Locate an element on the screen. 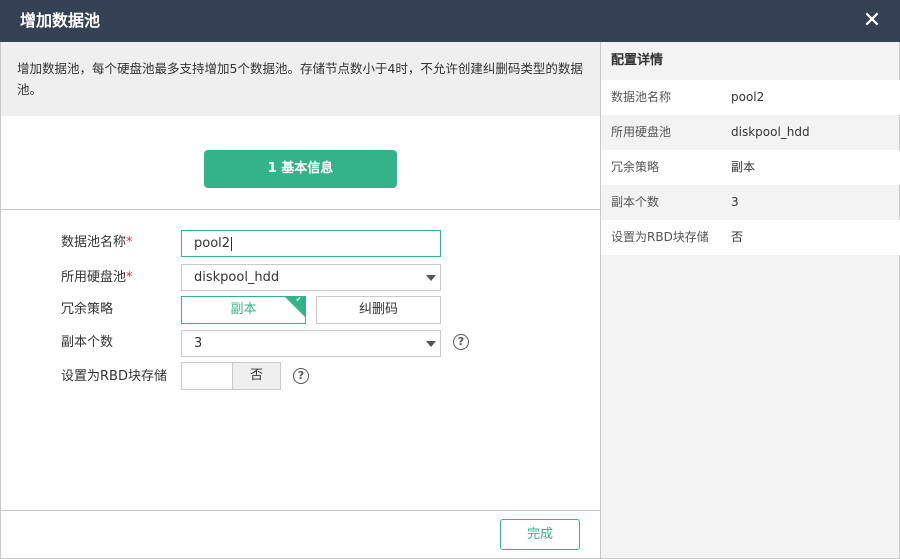  replica-count-value: 3 is located at coordinates (198, 343).